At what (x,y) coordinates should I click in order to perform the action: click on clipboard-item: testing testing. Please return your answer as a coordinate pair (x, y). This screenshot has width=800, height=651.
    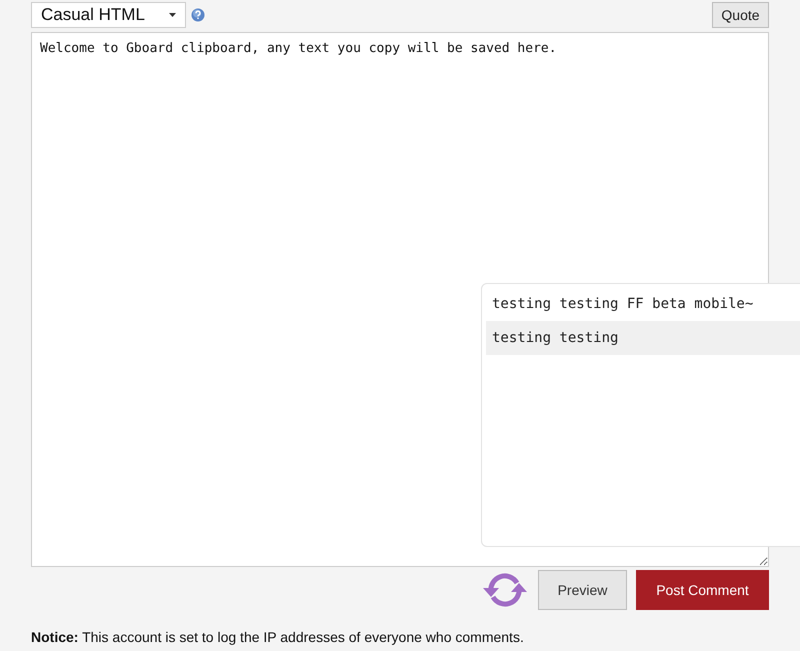
    Looking at the image, I should click on (643, 338).